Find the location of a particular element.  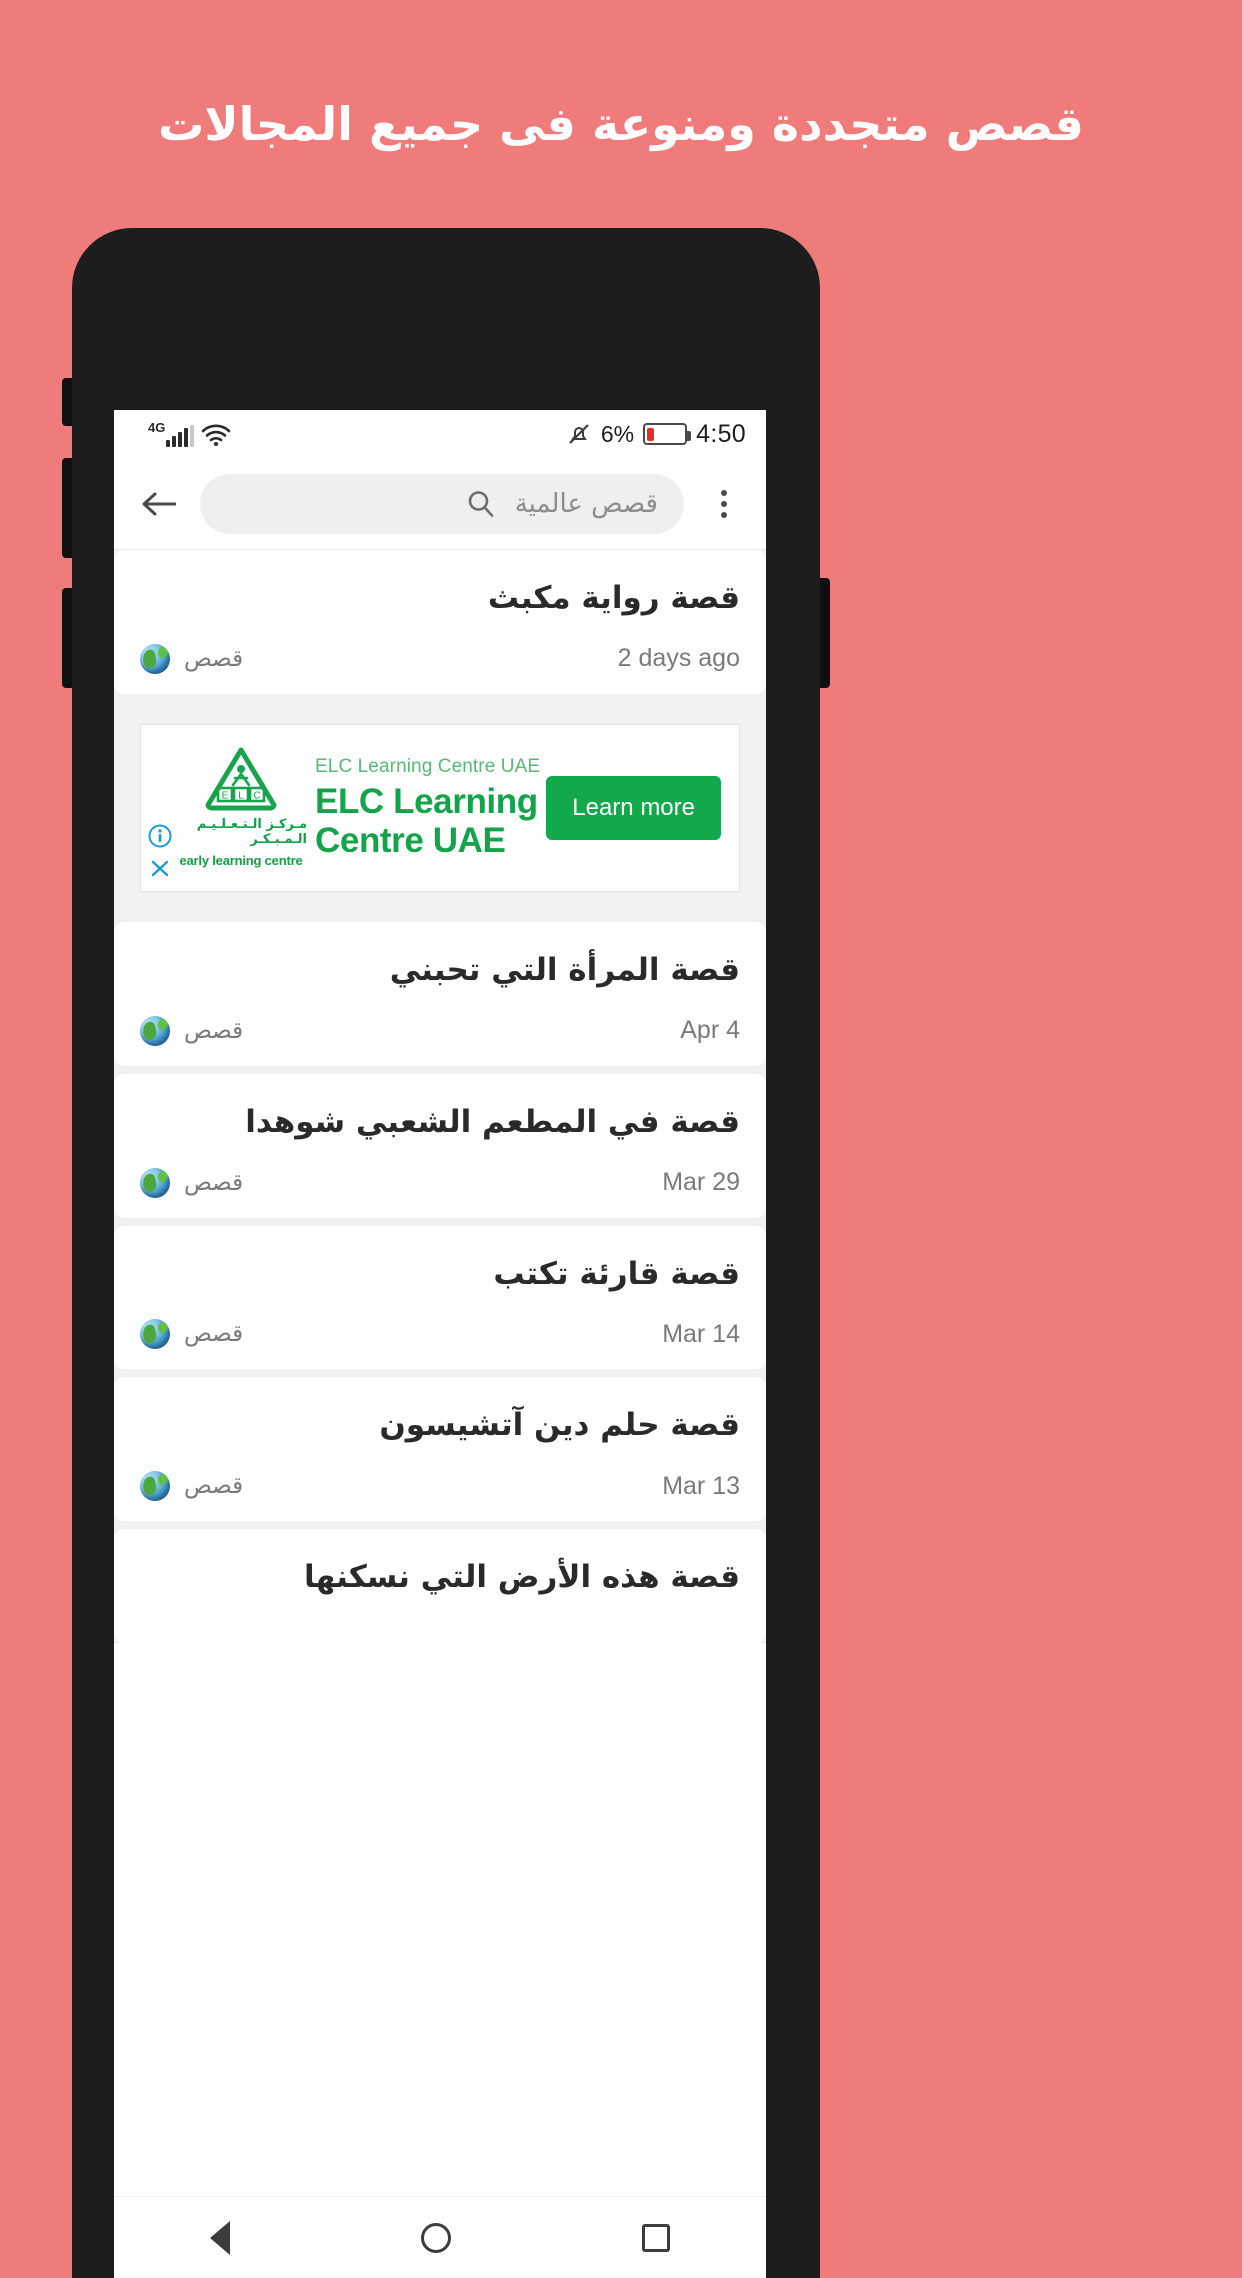

list-item: قصة رواية مكبث قصص 2 days ago is located at coordinates (440, 622).